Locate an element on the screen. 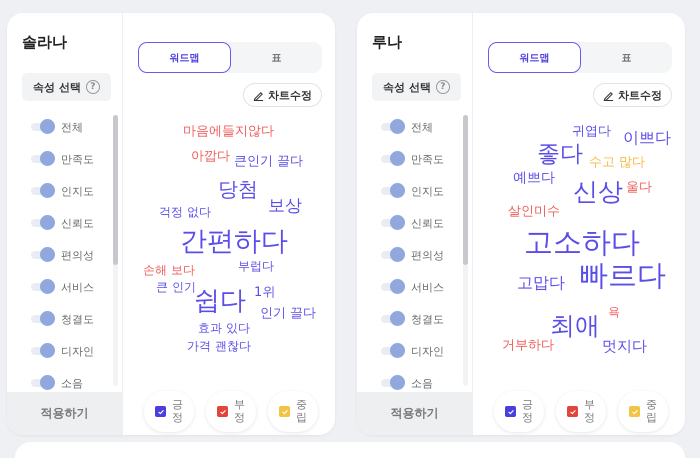 This screenshot has height=458, width=700. cloud-word: 간편하다 is located at coordinates (234, 241).